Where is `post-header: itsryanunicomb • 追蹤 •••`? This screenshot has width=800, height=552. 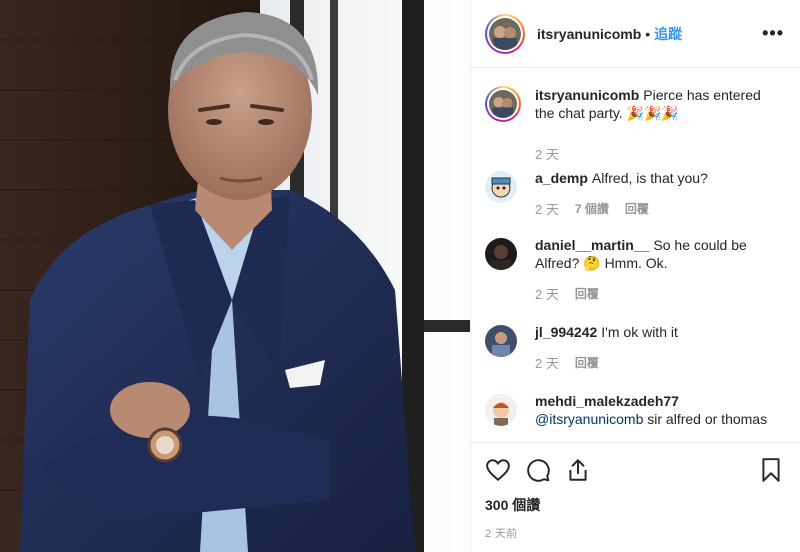 post-header: itsryanunicomb • 追蹤 ••• is located at coordinates (635, 34).